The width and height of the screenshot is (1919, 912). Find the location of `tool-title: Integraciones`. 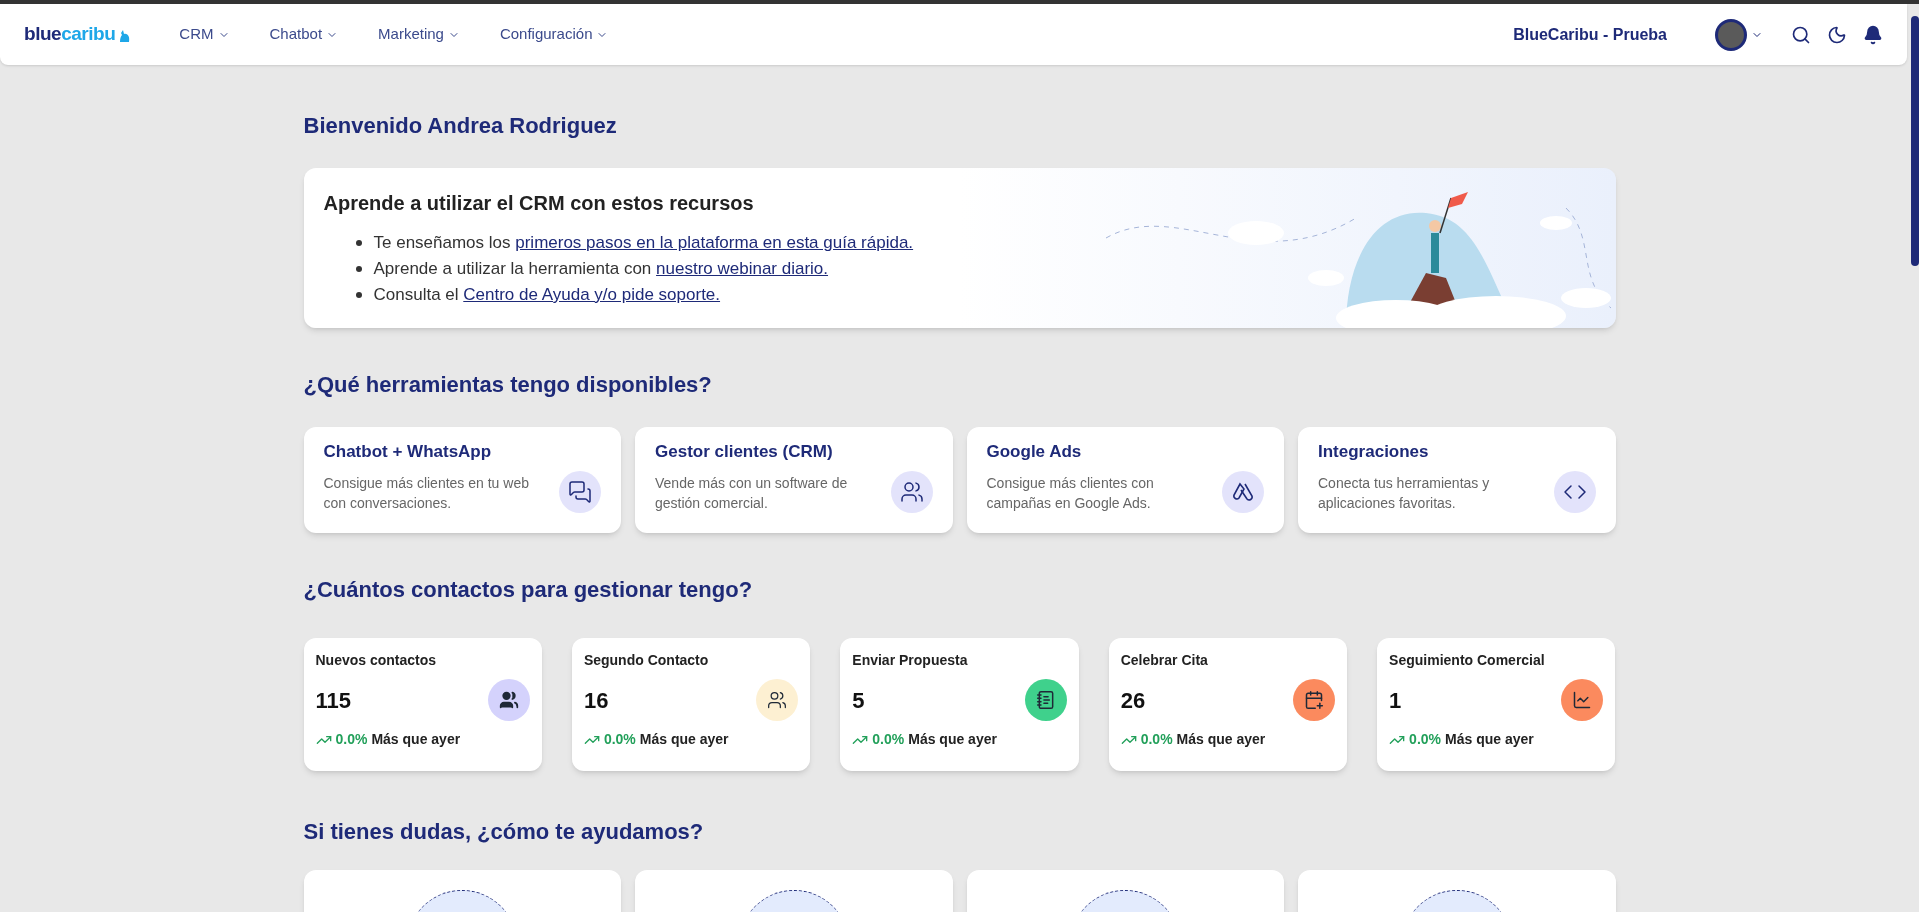

tool-title: Integraciones is located at coordinates (1374, 452).